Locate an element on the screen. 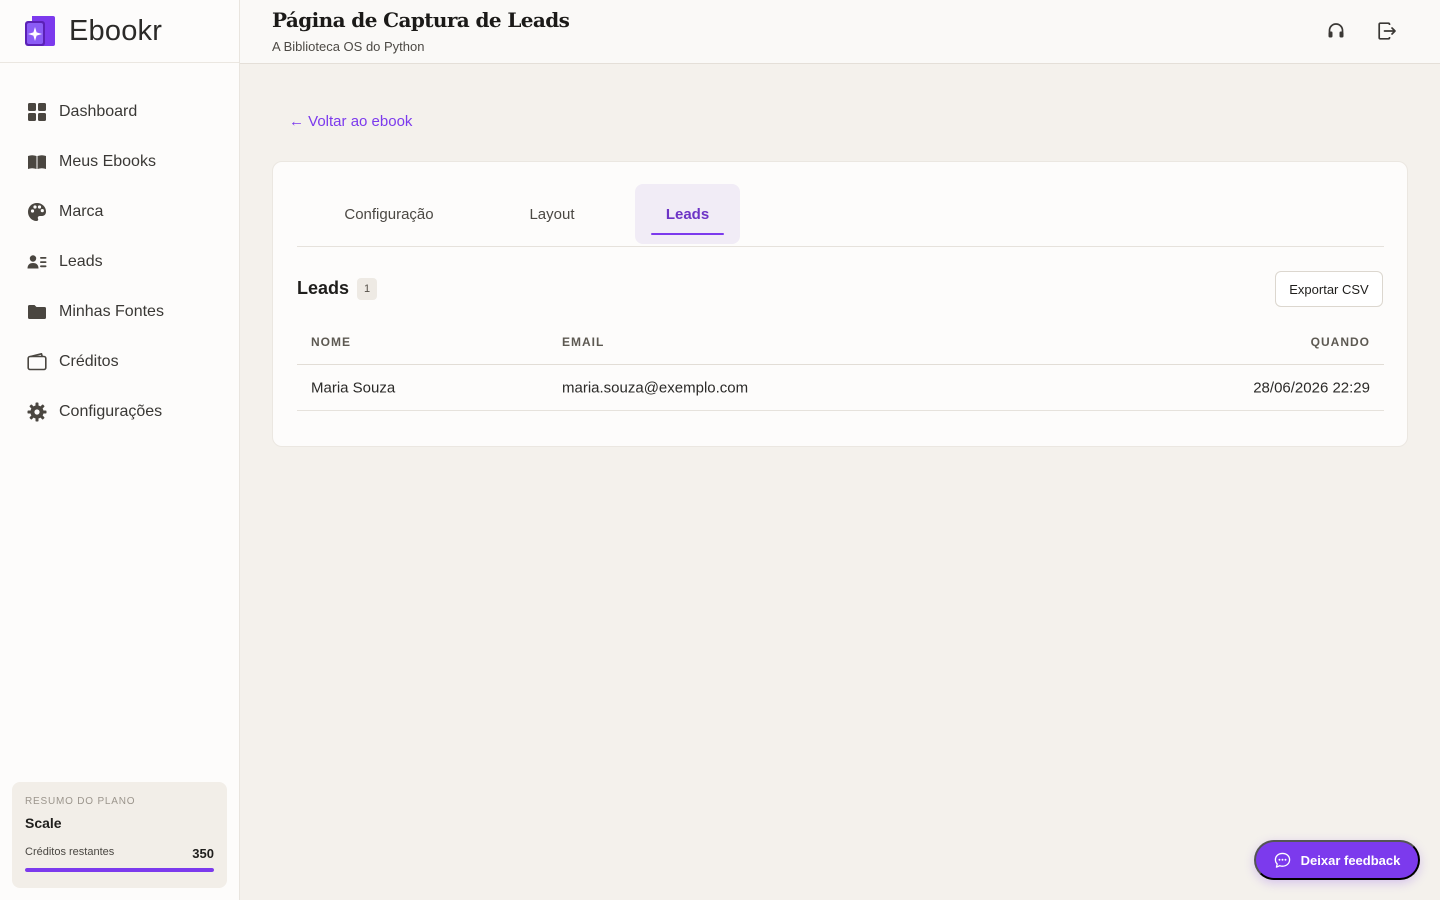  tab-label: Layout is located at coordinates (552, 214).